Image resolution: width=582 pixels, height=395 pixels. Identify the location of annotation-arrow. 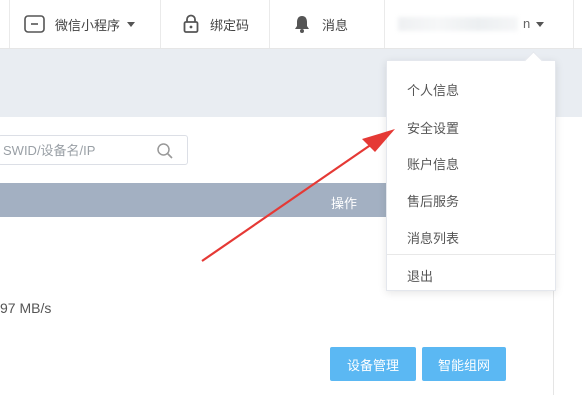
(298, 195).